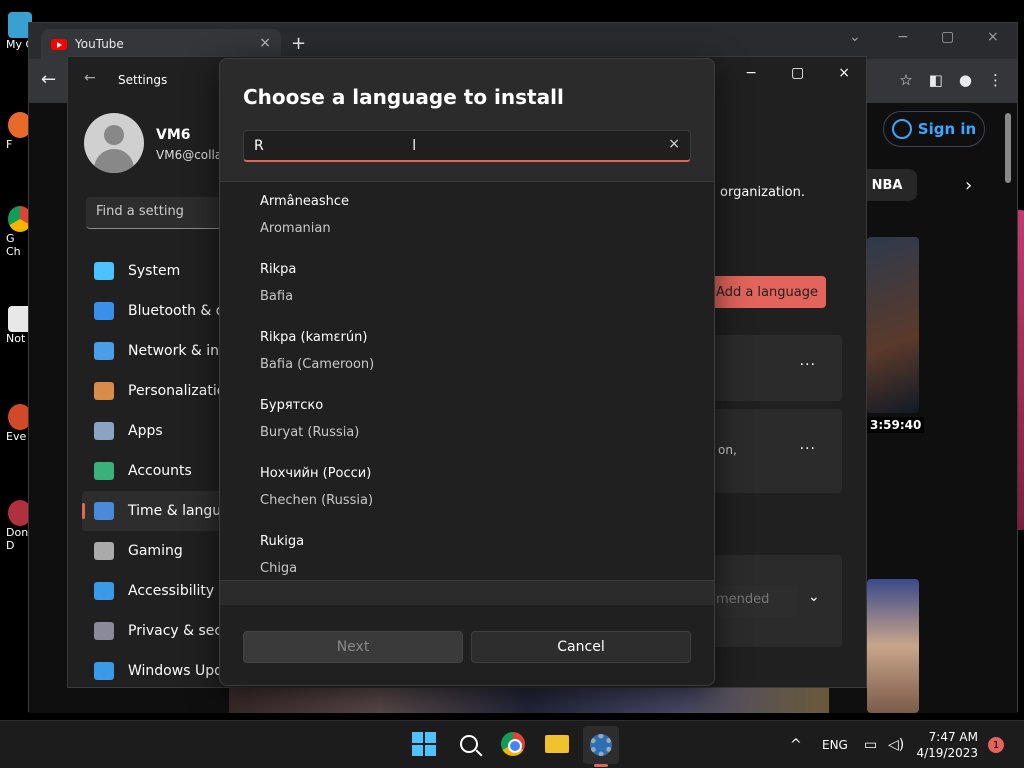 Image resolution: width=1024 pixels, height=768 pixels. What do you see at coordinates (277, 296) in the screenshot?
I see `language-english-name: Bafia` at bounding box center [277, 296].